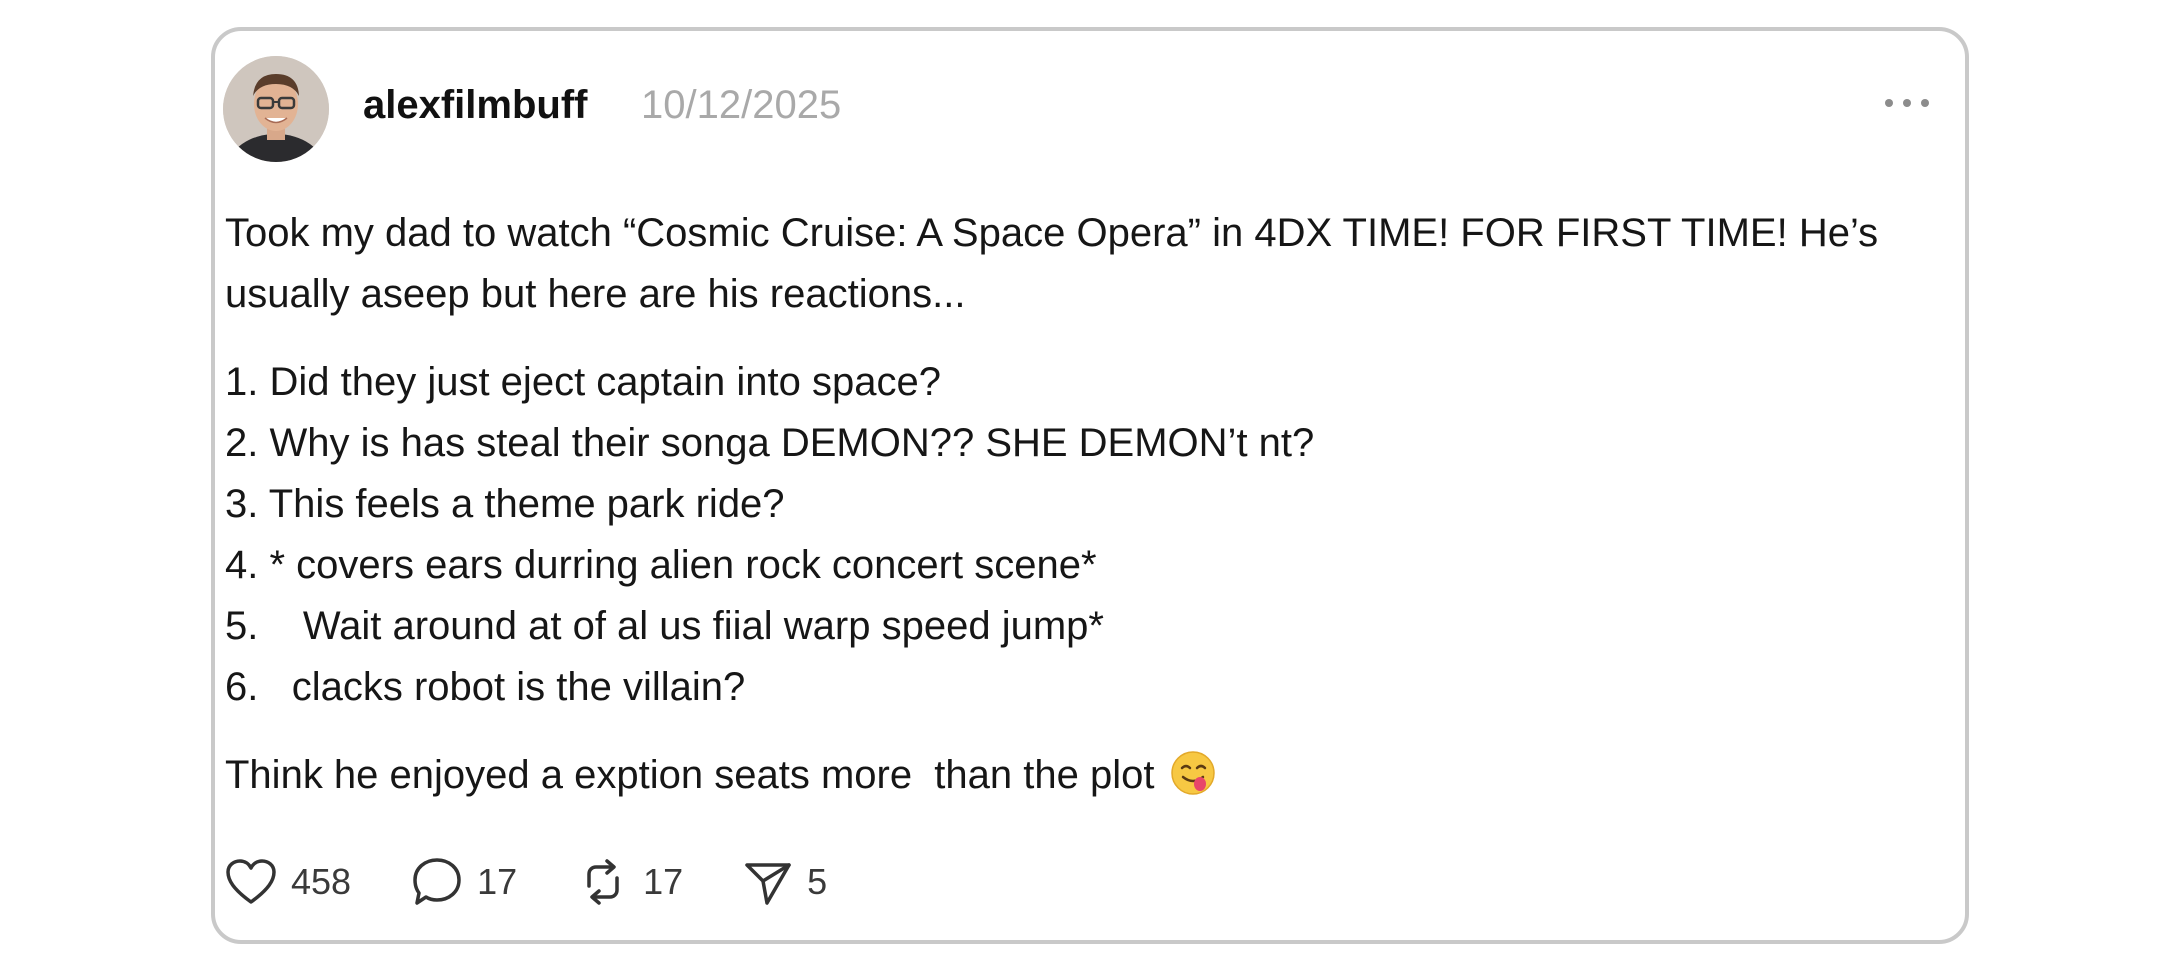 The image size is (2184, 971). What do you see at coordinates (288, 882) in the screenshot?
I see `like-button: 458` at bounding box center [288, 882].